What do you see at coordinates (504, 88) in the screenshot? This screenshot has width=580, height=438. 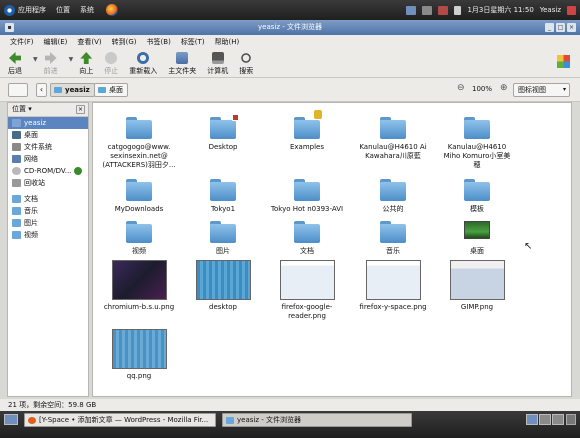 I see `zoom-in-icon: ⊕` at bounding box center [504, 88].